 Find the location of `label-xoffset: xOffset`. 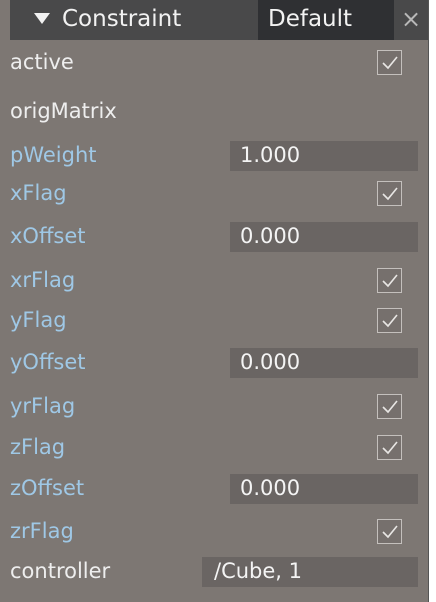

label-xoffset: xOffset is located at coordinates (48, 236).